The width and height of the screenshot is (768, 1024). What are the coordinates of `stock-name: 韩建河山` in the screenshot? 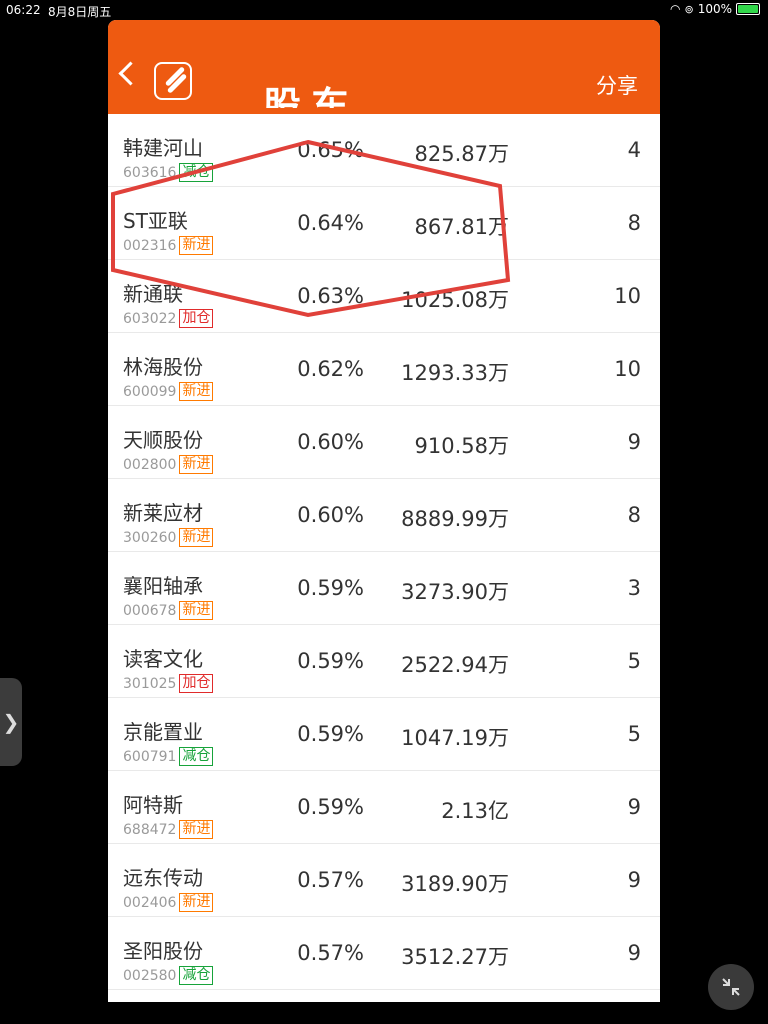 It's located at (163, 148).